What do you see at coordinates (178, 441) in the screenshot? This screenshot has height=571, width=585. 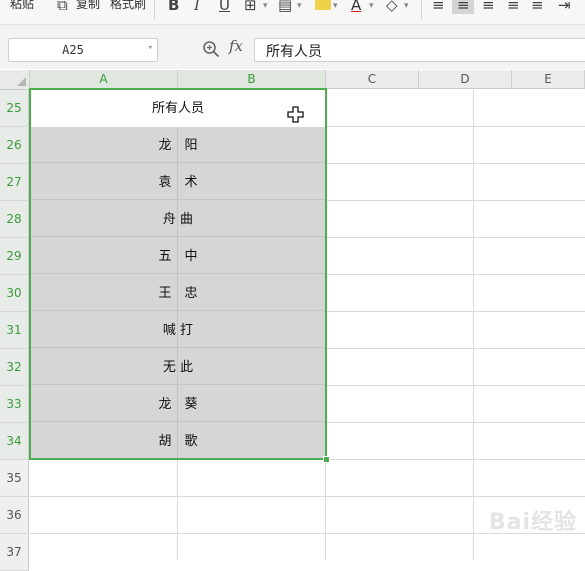 I see `cell-a34-merged: 胡 歌` at bounding box center [178, 441].